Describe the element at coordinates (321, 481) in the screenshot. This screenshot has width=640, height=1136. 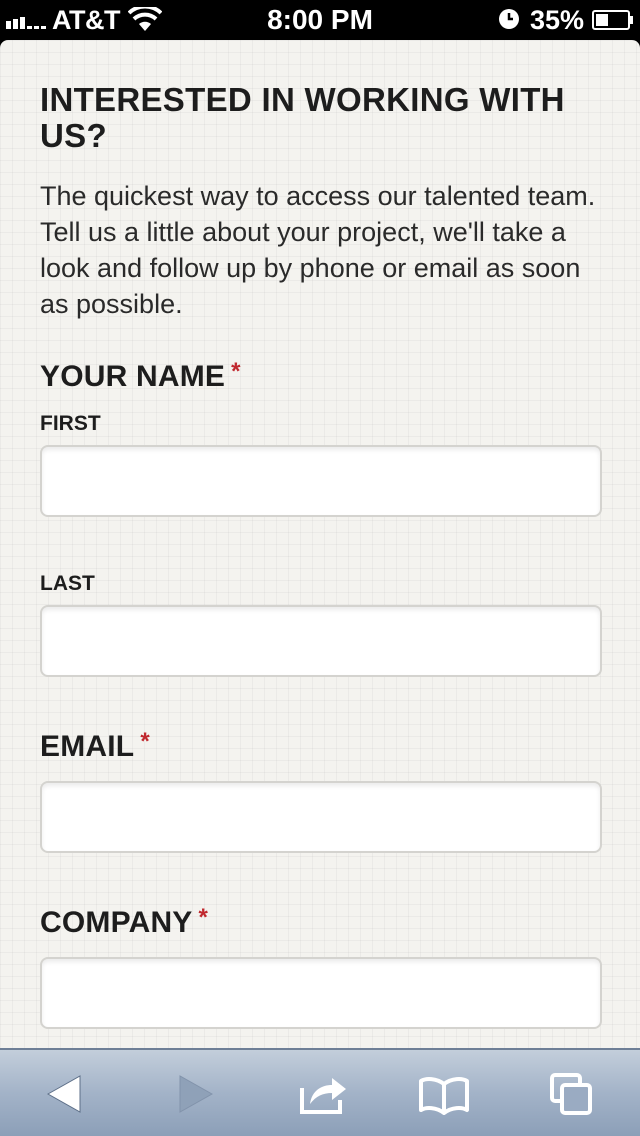
I see `first-name-input` at that location.